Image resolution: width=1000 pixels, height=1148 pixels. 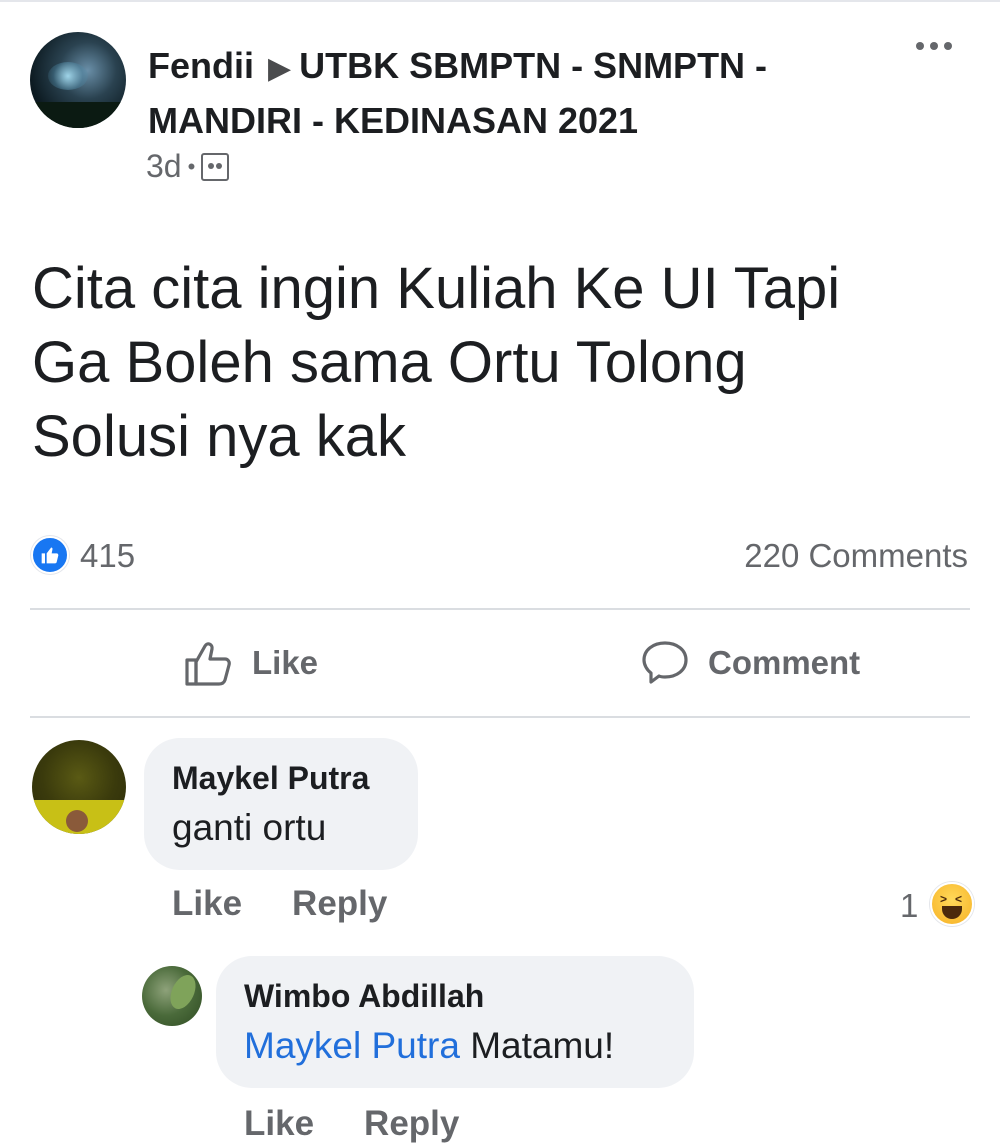 I want to click on comment-text: ganti ortu, so click(x=249, y=827).